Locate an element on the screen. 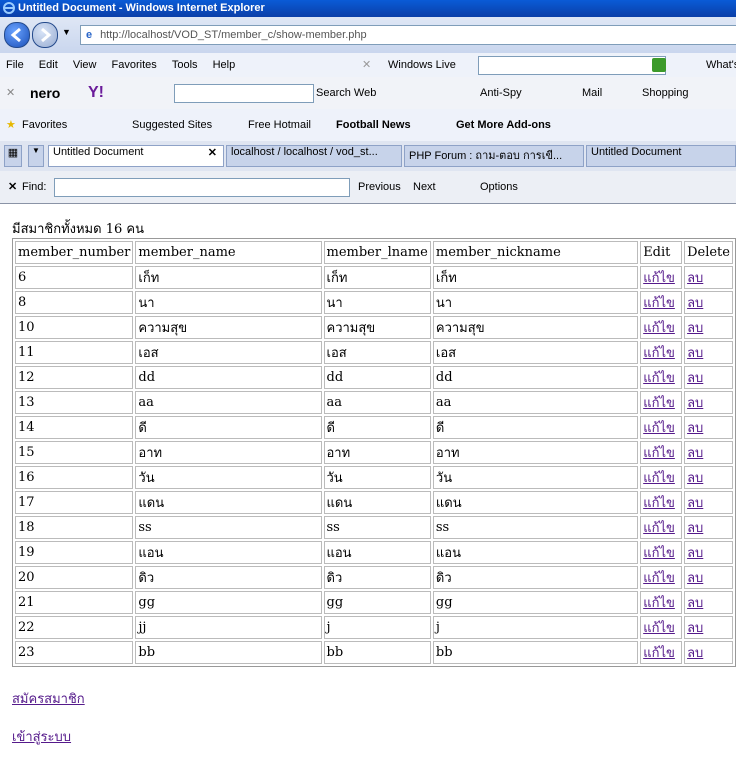 The image size is (736, 772). table-row: 17 แดน แดน แดน แก้ไข ลบ is located at coordinates (374, 502).